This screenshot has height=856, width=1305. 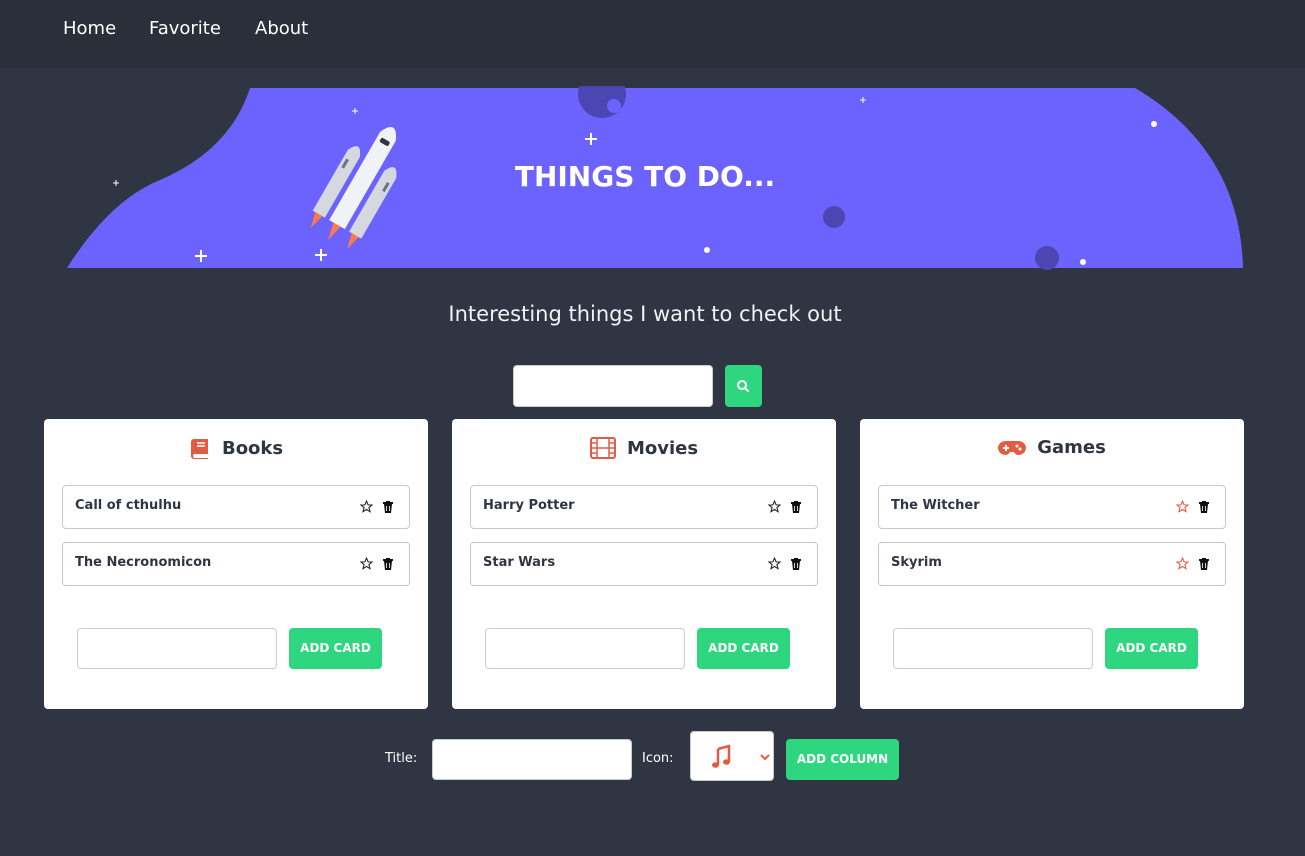 I want to click on search-input, so click(x=613, y=386).